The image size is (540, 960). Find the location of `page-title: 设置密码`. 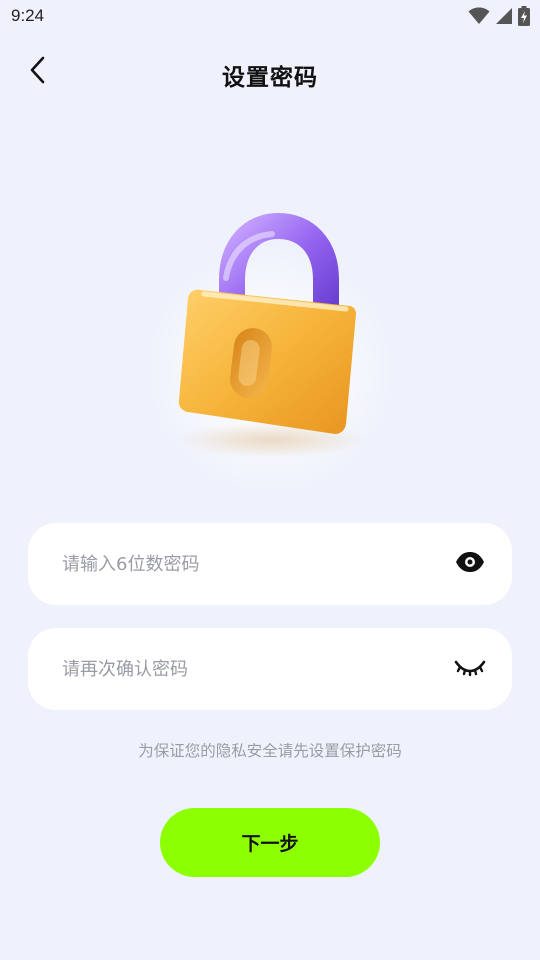

page-title: 设置密码 is located at coordinates (270, 78).